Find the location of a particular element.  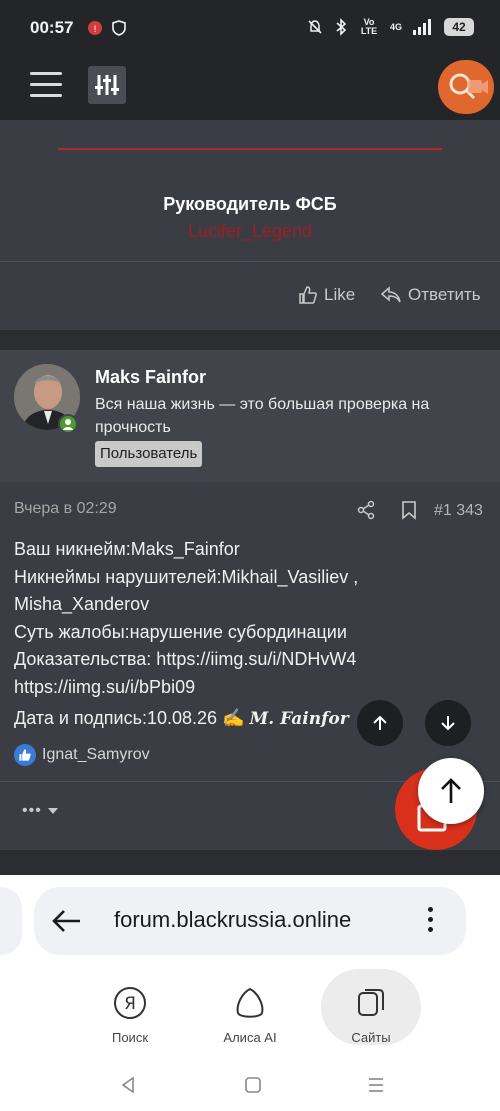

signature-title: Руководитель ФСБ is located at coordinates (250, 204).